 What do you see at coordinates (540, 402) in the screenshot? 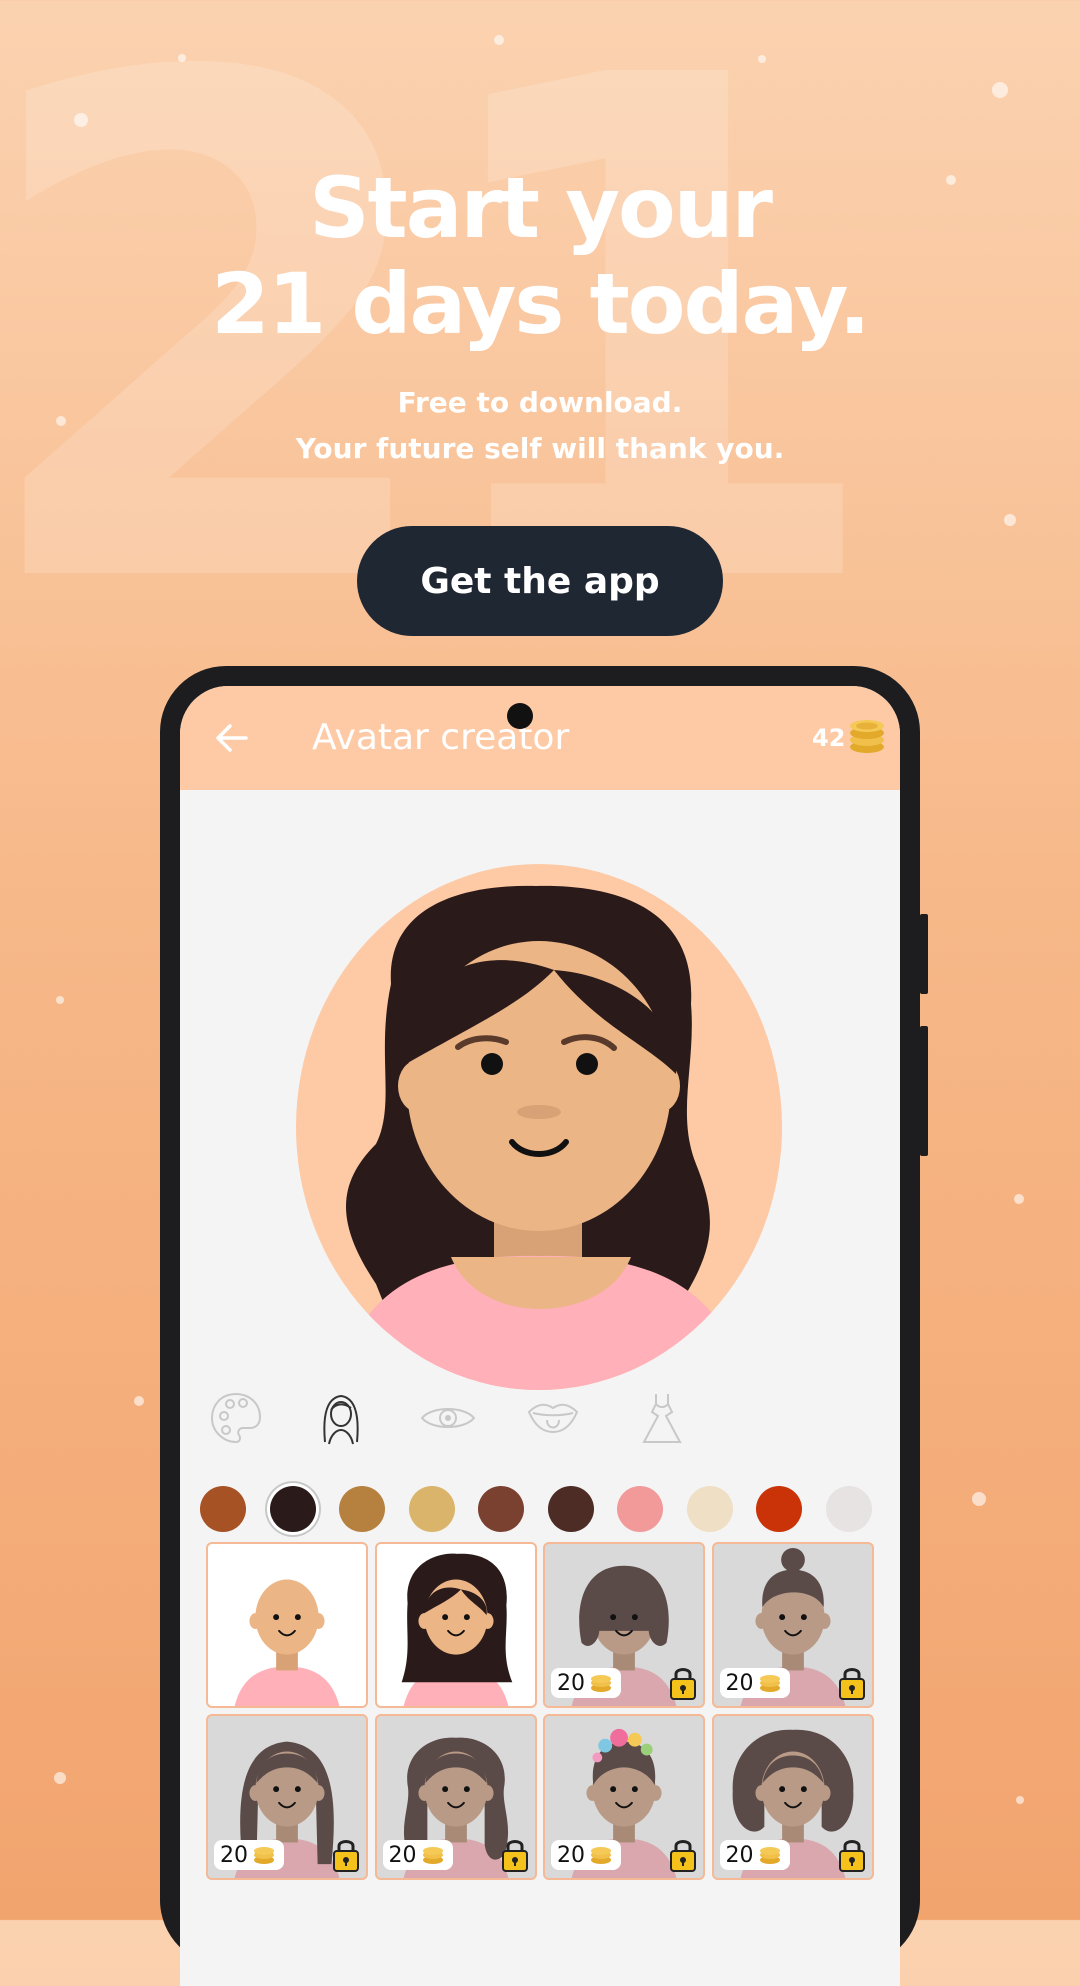
I see `subheadline-line1: Free to download.` at bounding box center [540, 402].